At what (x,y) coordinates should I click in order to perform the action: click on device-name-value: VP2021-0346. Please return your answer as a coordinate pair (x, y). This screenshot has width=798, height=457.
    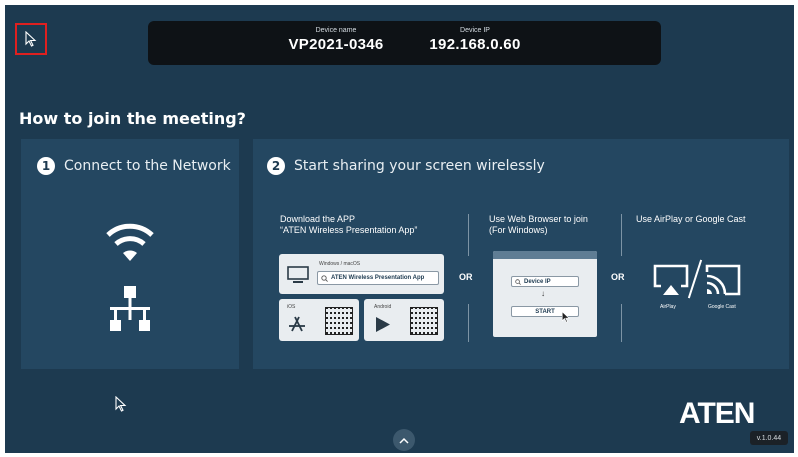
    Looking at the image, I should click on (336, 44).